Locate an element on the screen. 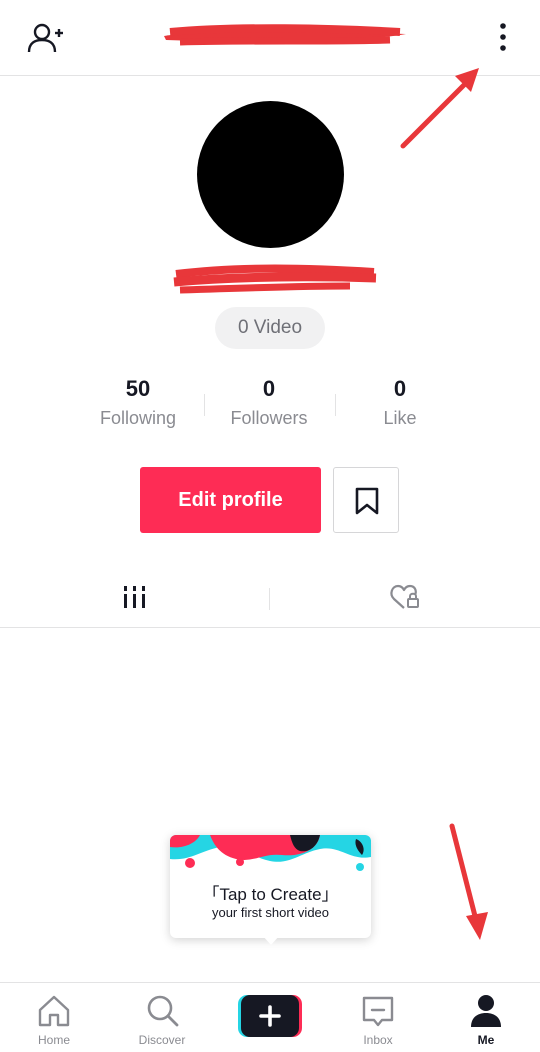 This screenshot has width=540, height=1052. nav-home: Home is located at coordinates (54, 1017).